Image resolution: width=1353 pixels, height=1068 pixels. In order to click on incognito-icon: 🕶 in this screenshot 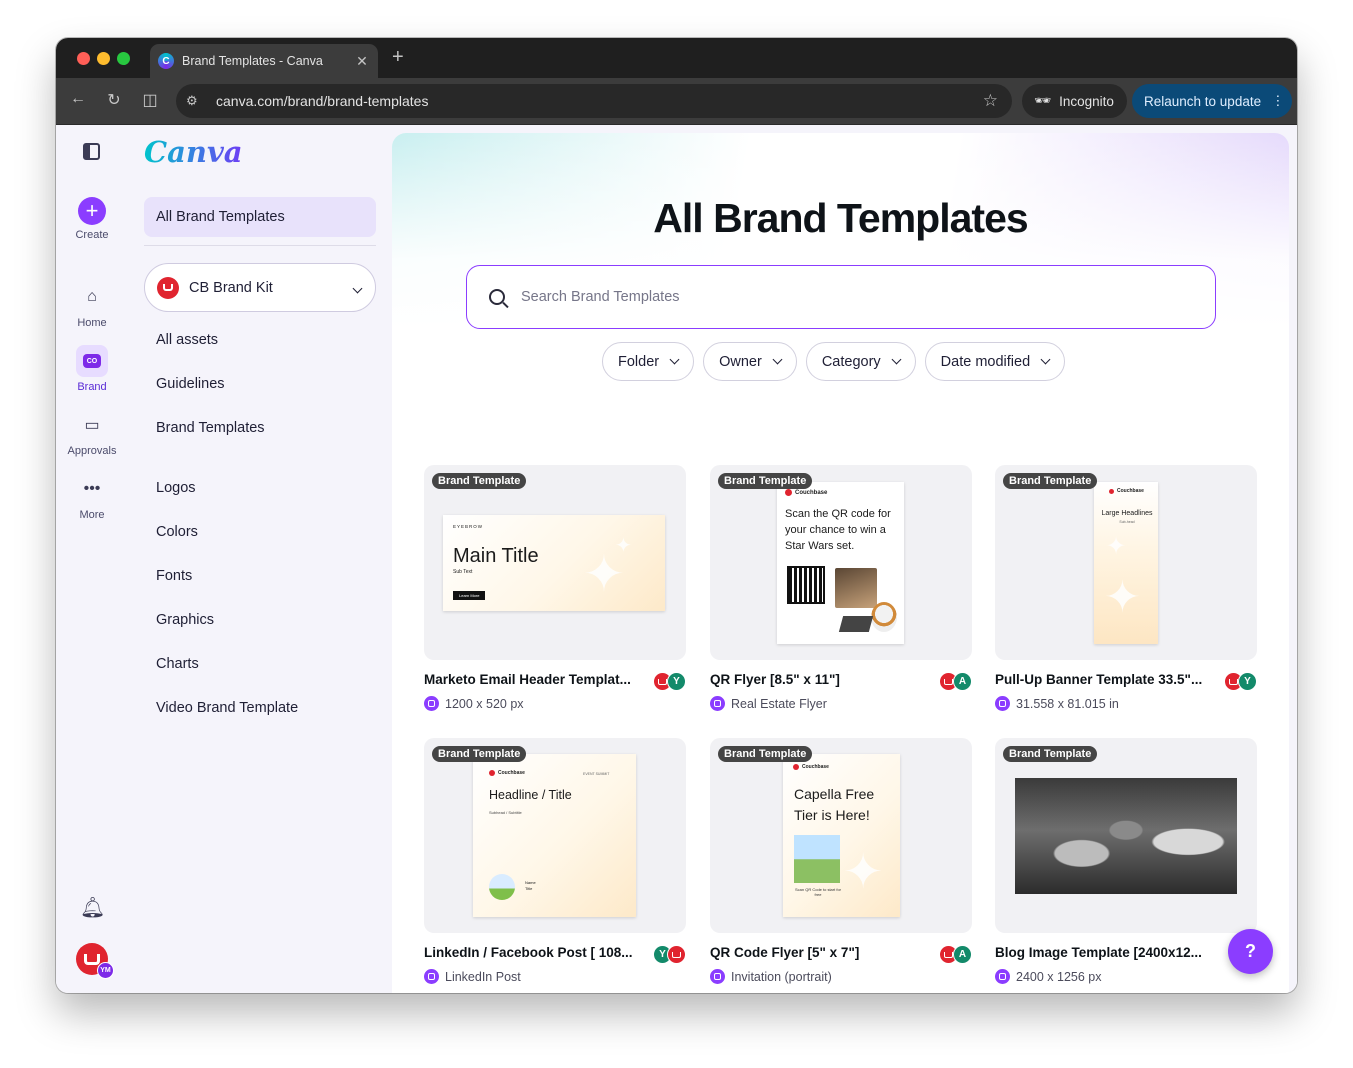, I will do `click(1043, 100)`.